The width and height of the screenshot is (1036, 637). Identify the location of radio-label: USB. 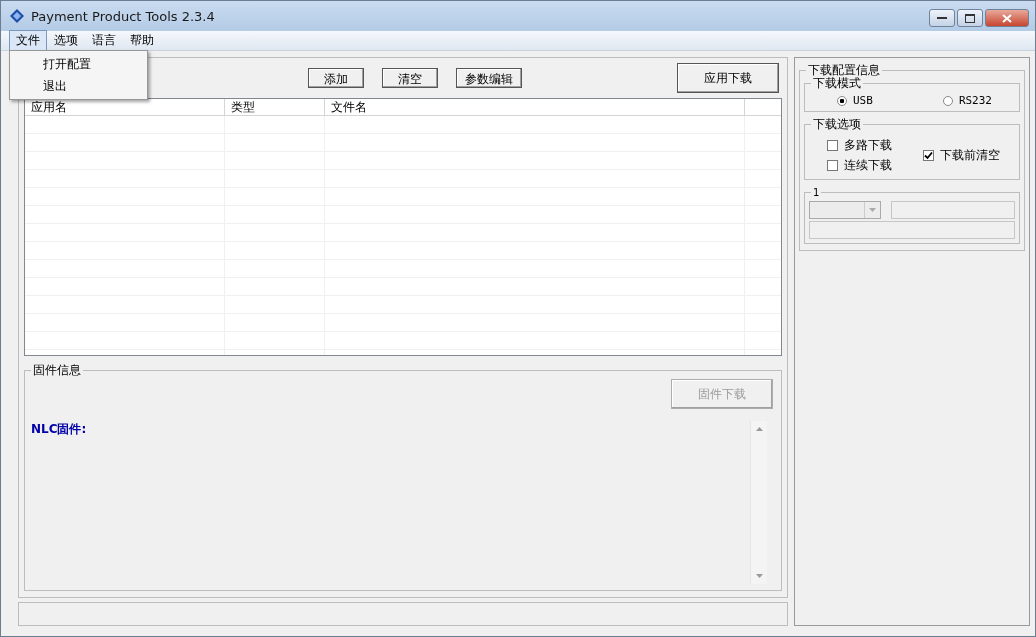
(863, 100).